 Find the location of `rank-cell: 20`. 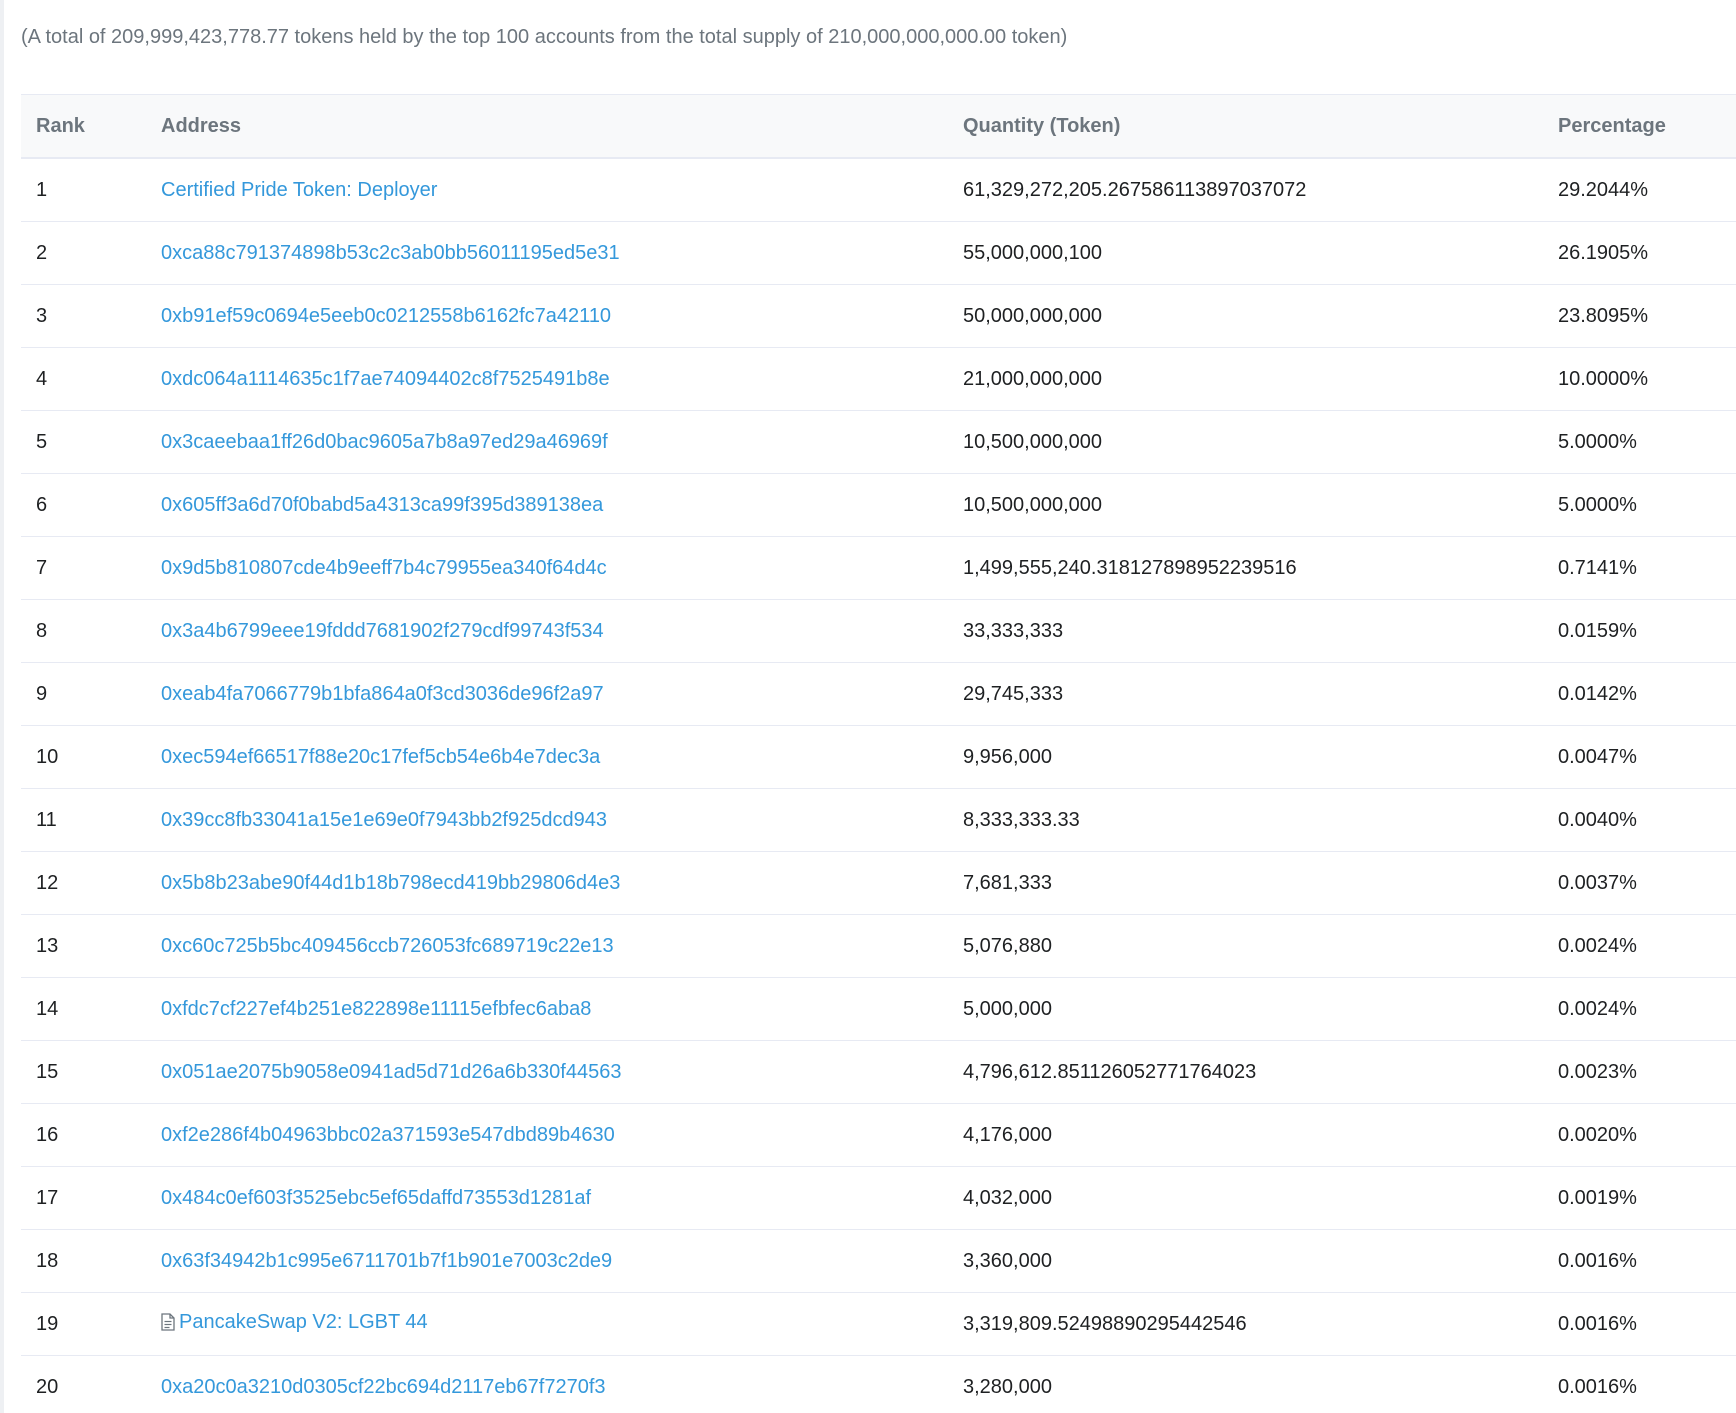

rank-cell: 20 is located at coordinates (83, 1384).